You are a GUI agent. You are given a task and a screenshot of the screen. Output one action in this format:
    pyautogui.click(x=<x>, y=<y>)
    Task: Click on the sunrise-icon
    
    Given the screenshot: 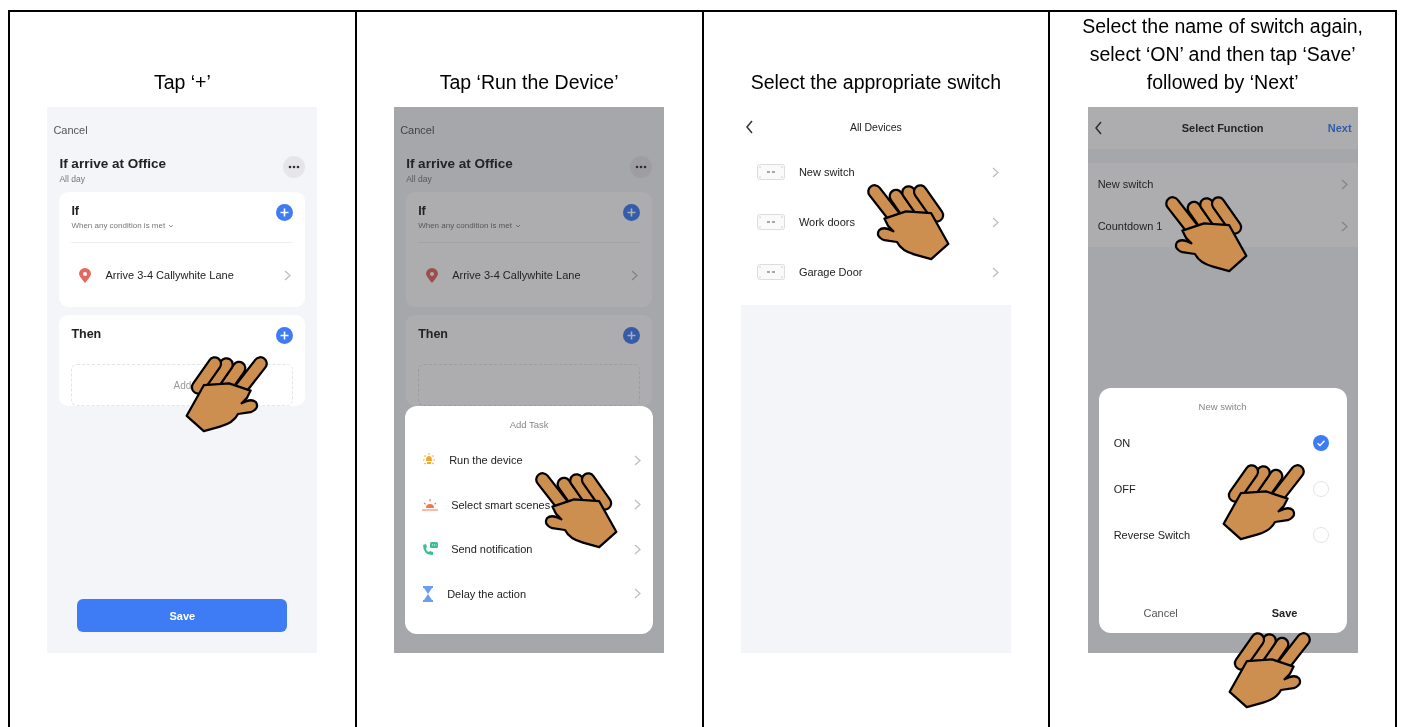 What is the action you would take?
    pyautogui.click(x=430, y=504)
    